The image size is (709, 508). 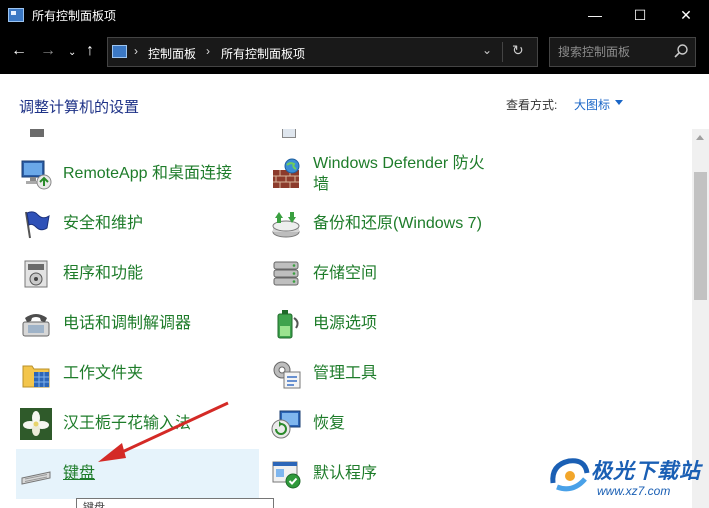 What do you see at coordinates (288, 324) in the screenshot?
I see `power-icon` at bounding box center [288, 324].